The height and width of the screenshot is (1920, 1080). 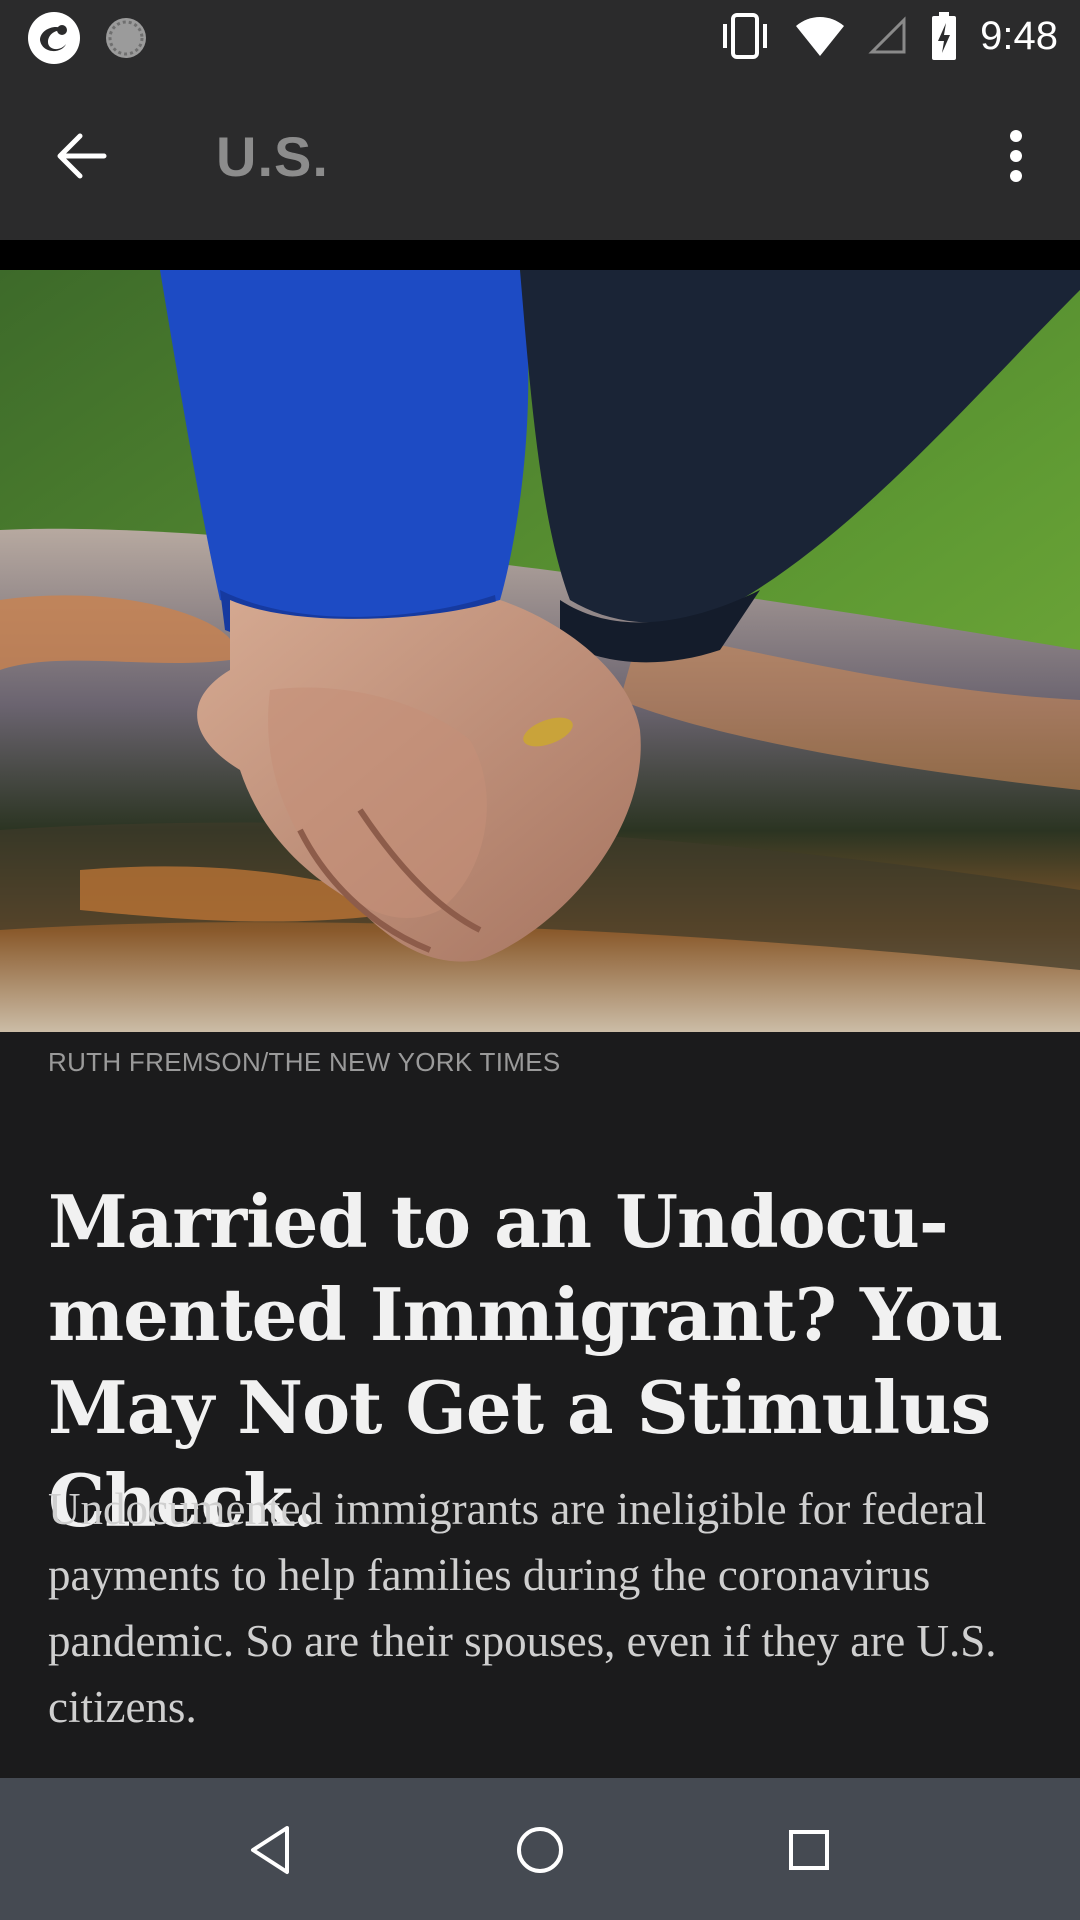 What do you see at coordinates (820, 36) in the screenshot?
I see `wifi-icon` at bounding box center [820, 36].